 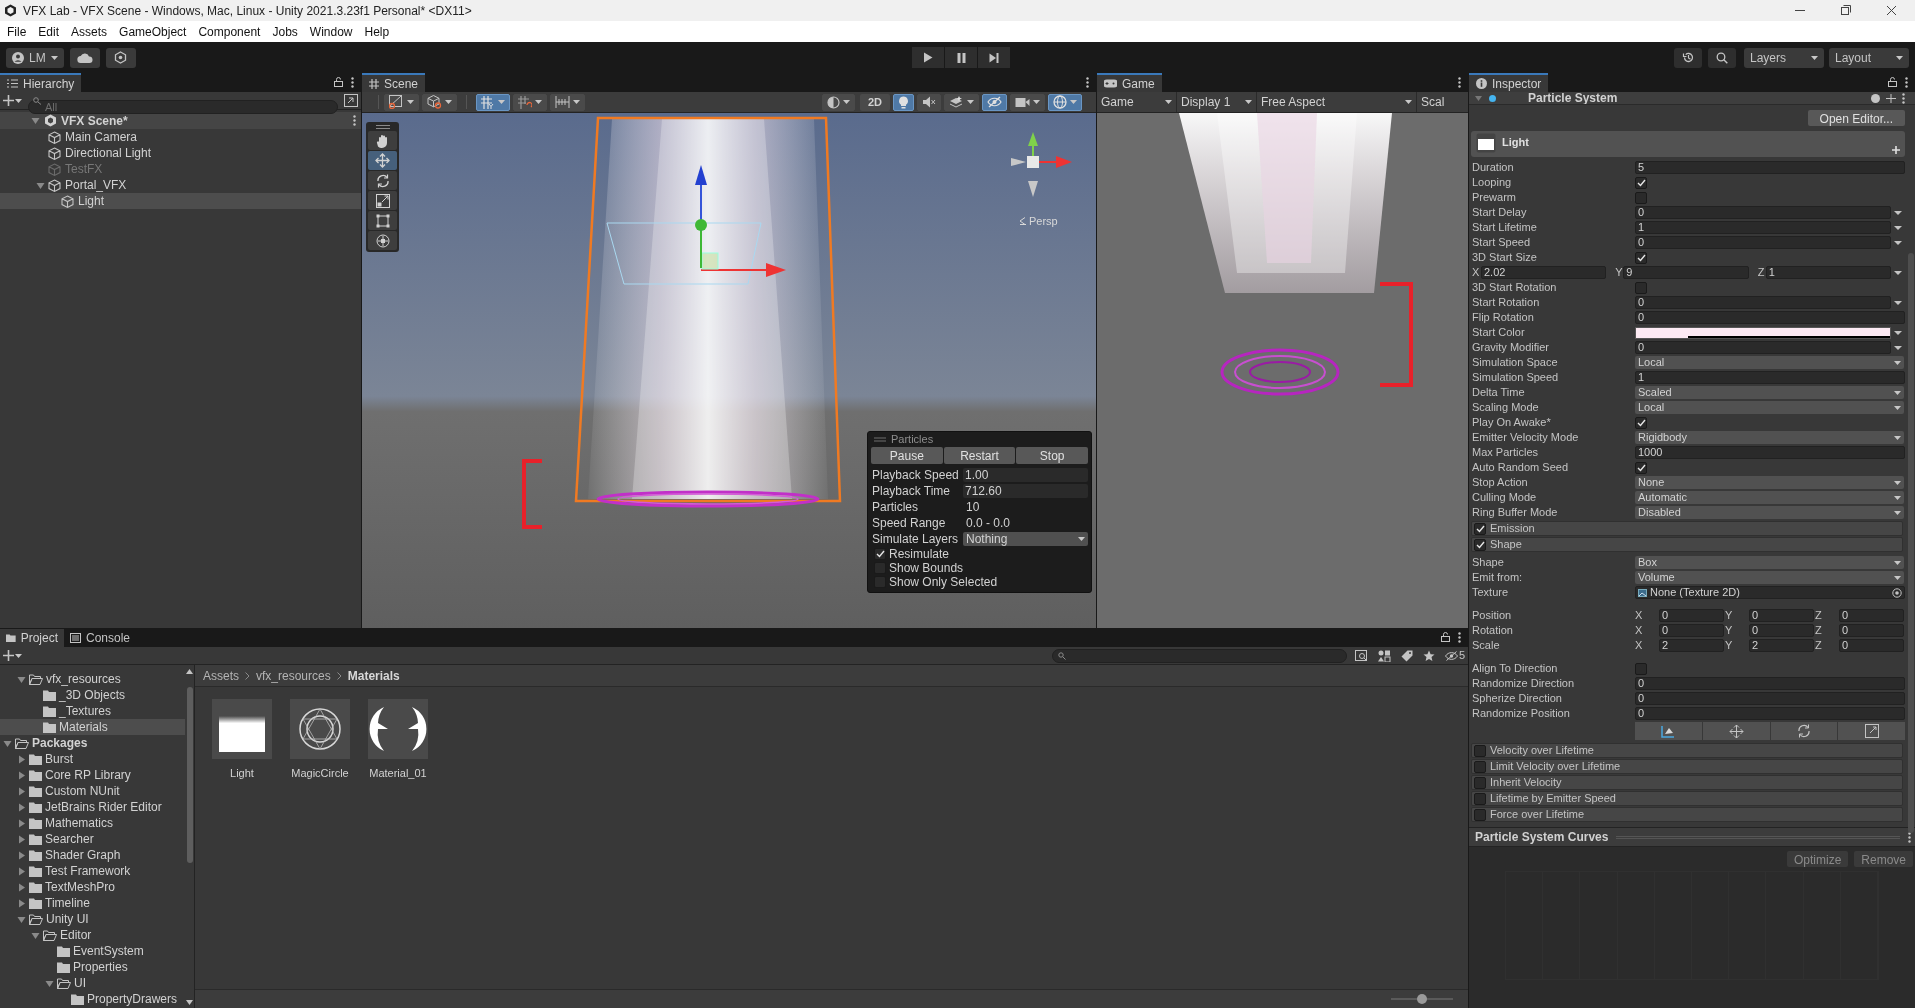 I want to click on folder-item: _Textures, so click(x=92, y=711).